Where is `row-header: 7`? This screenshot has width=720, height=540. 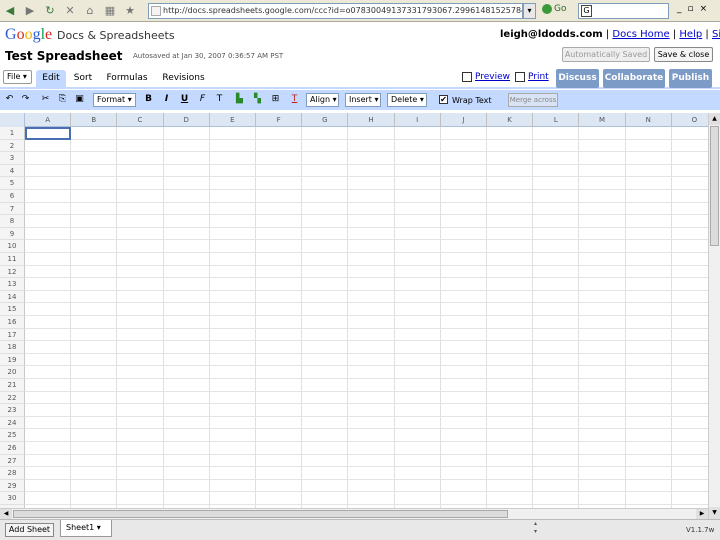 row-header: 7 is located at coordinates (12, 209).